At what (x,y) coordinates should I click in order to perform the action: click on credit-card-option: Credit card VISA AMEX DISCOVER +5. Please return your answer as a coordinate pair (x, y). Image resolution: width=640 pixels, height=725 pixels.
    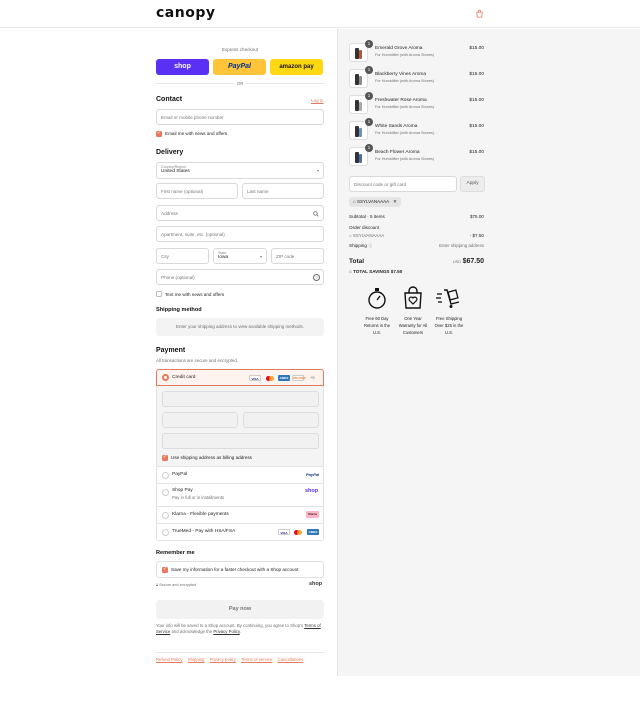
    Looking at the image, I should click on (240, 377).